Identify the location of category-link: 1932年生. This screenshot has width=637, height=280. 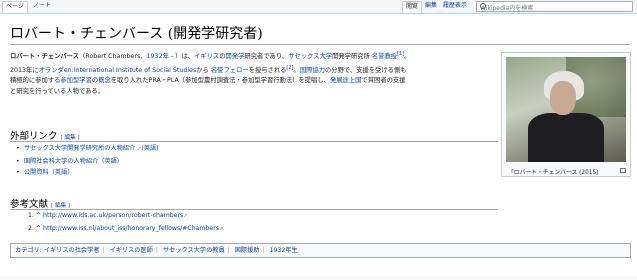
(284, 250).